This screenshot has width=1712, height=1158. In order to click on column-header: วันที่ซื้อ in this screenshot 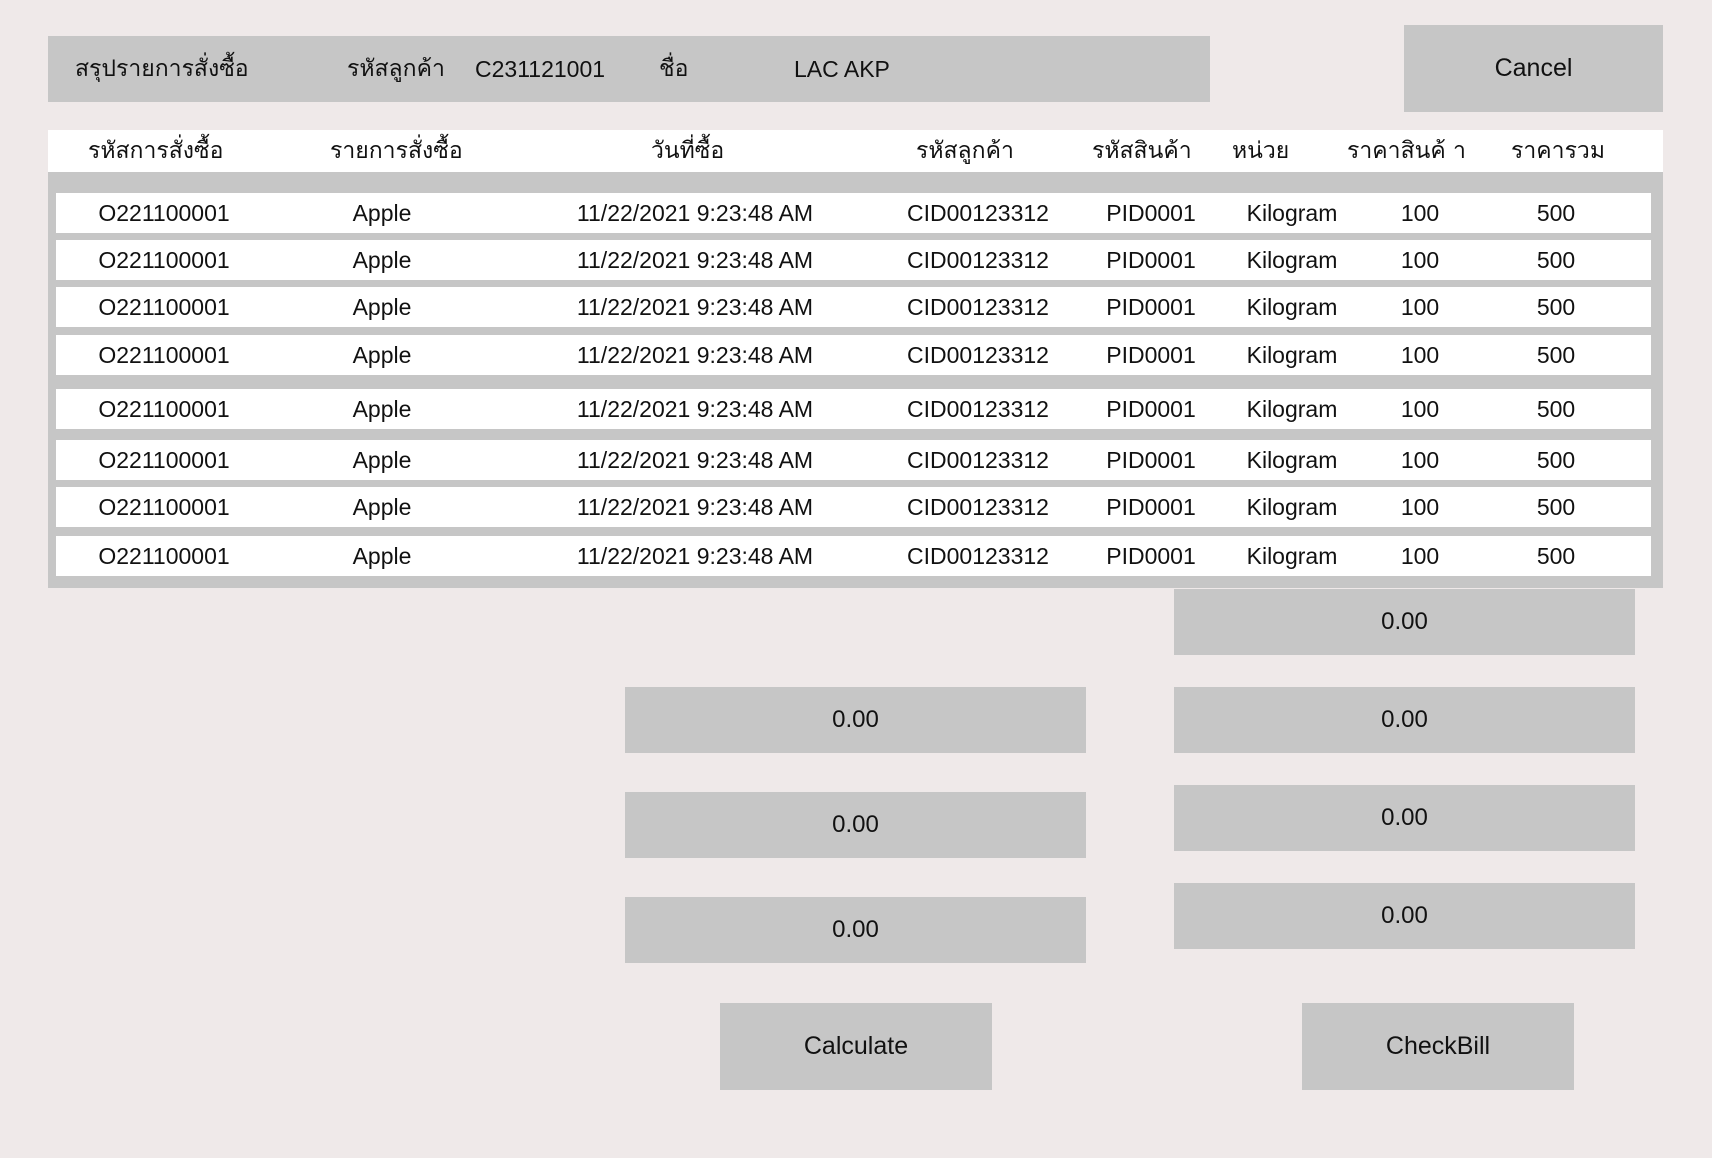, I will do `click(687, 151)`.